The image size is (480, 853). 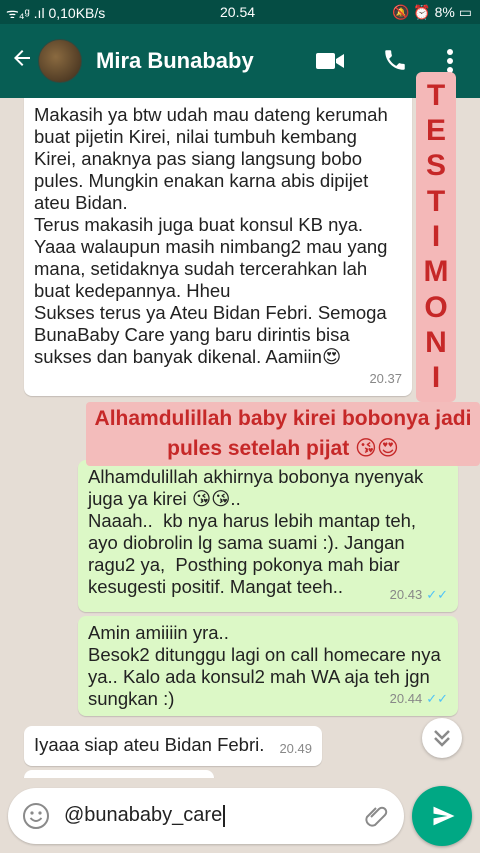 I want to click on message-time: 20.43, so click(x=406, y=594).